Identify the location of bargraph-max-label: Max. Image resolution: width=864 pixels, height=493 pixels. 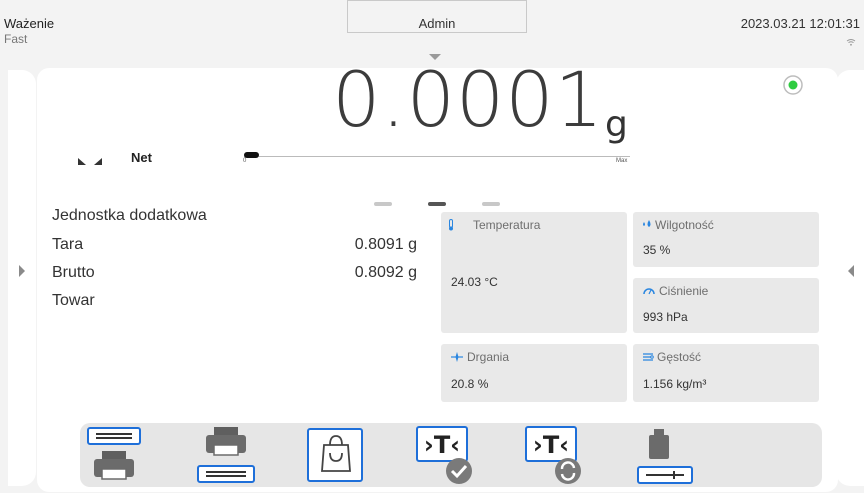
(622, 161).